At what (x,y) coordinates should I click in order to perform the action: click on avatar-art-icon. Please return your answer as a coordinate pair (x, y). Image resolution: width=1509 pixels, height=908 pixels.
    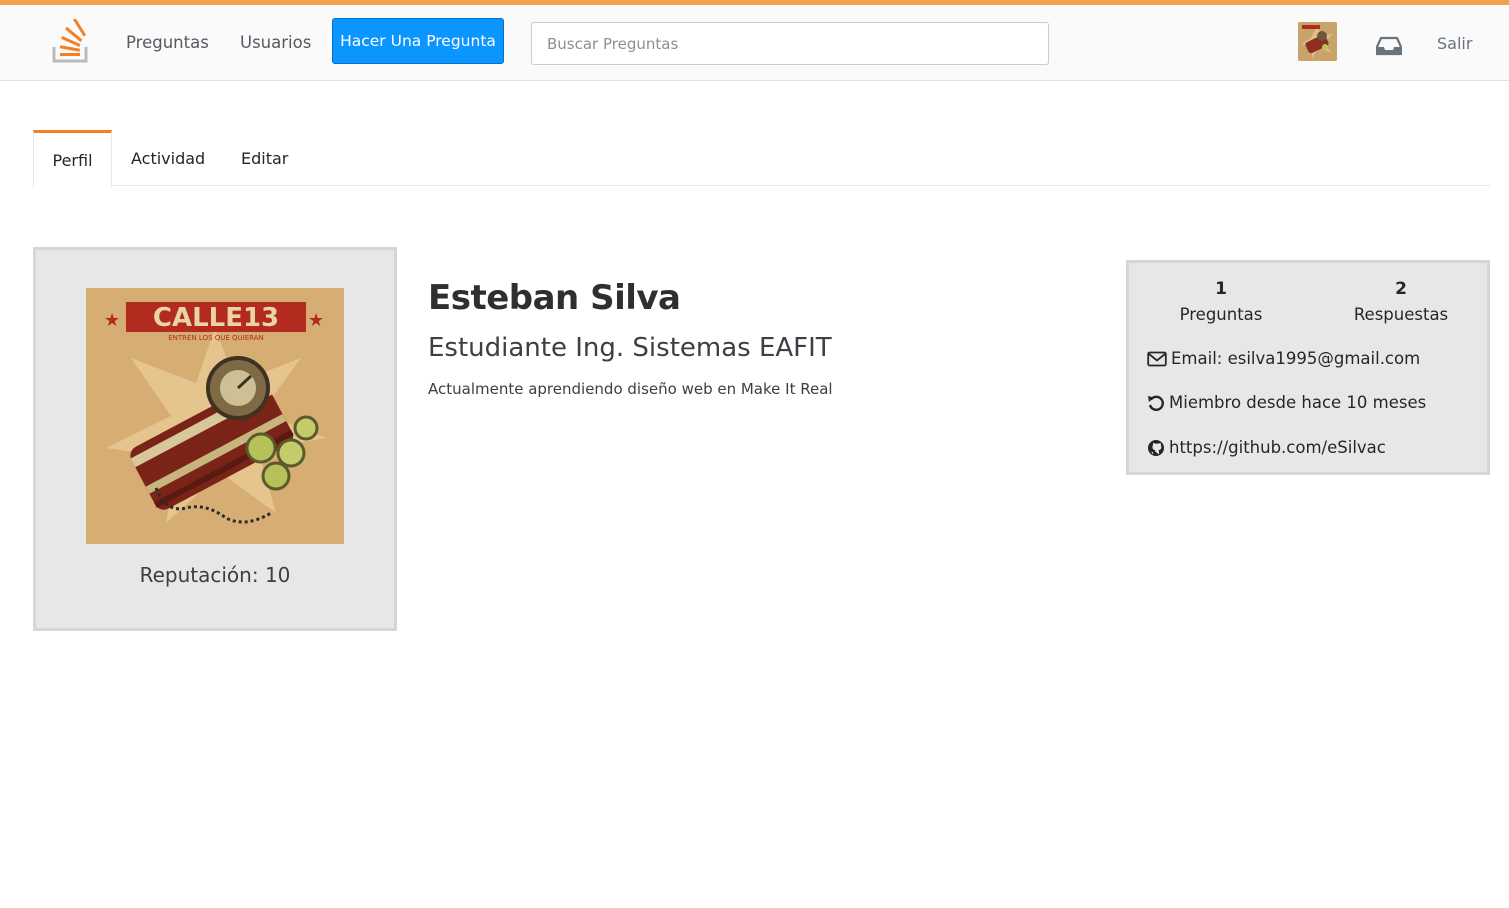
    Looking at the image, I should click on (1317, 41).